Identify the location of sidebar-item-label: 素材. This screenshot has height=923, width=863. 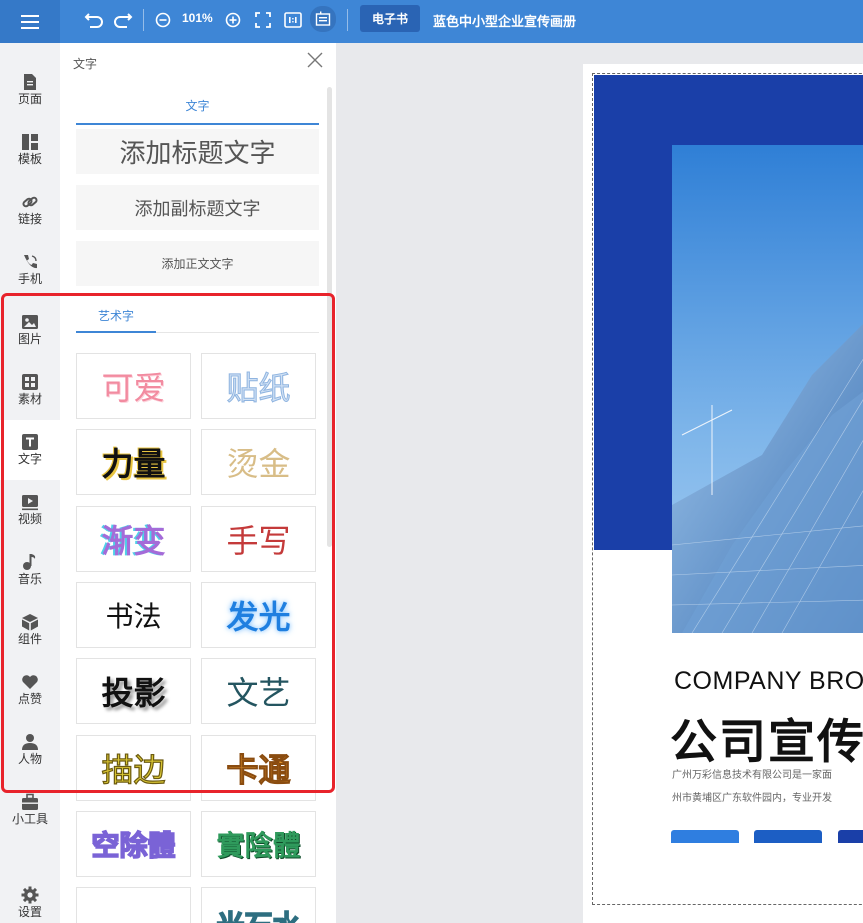
(29, 399).